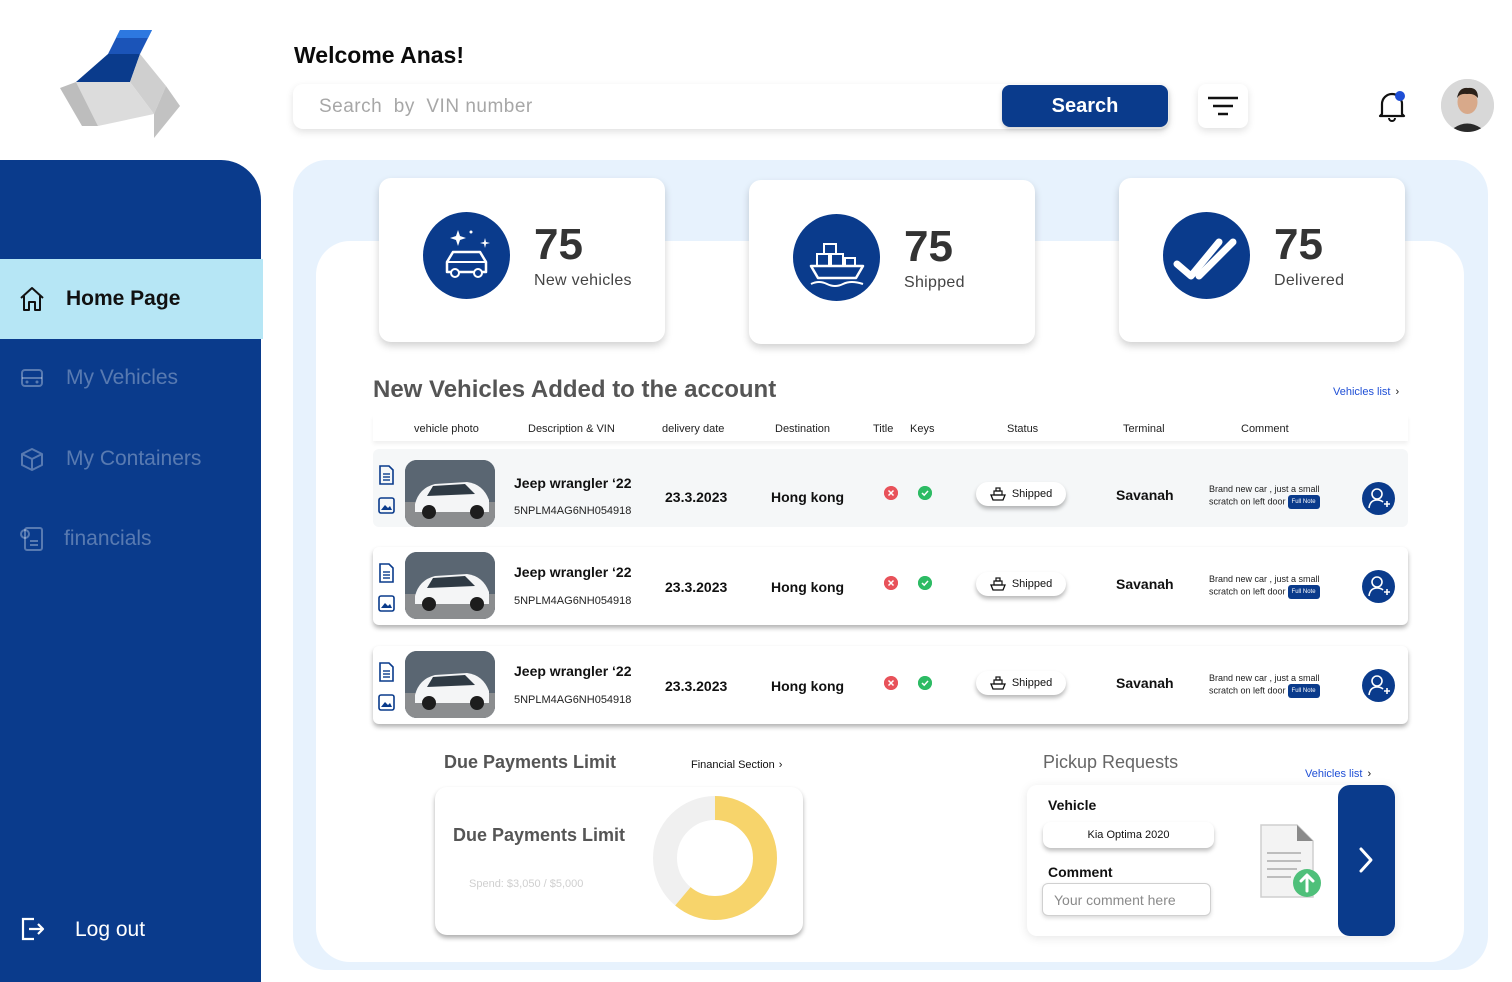 Image resolution: width=1512 pixels, height=982 pixels. What do you see at coordinates (1262, 260) in the screenshot?
I see `stat-card-delivered: 75 Delivered` at bounding box center [1262, 260].